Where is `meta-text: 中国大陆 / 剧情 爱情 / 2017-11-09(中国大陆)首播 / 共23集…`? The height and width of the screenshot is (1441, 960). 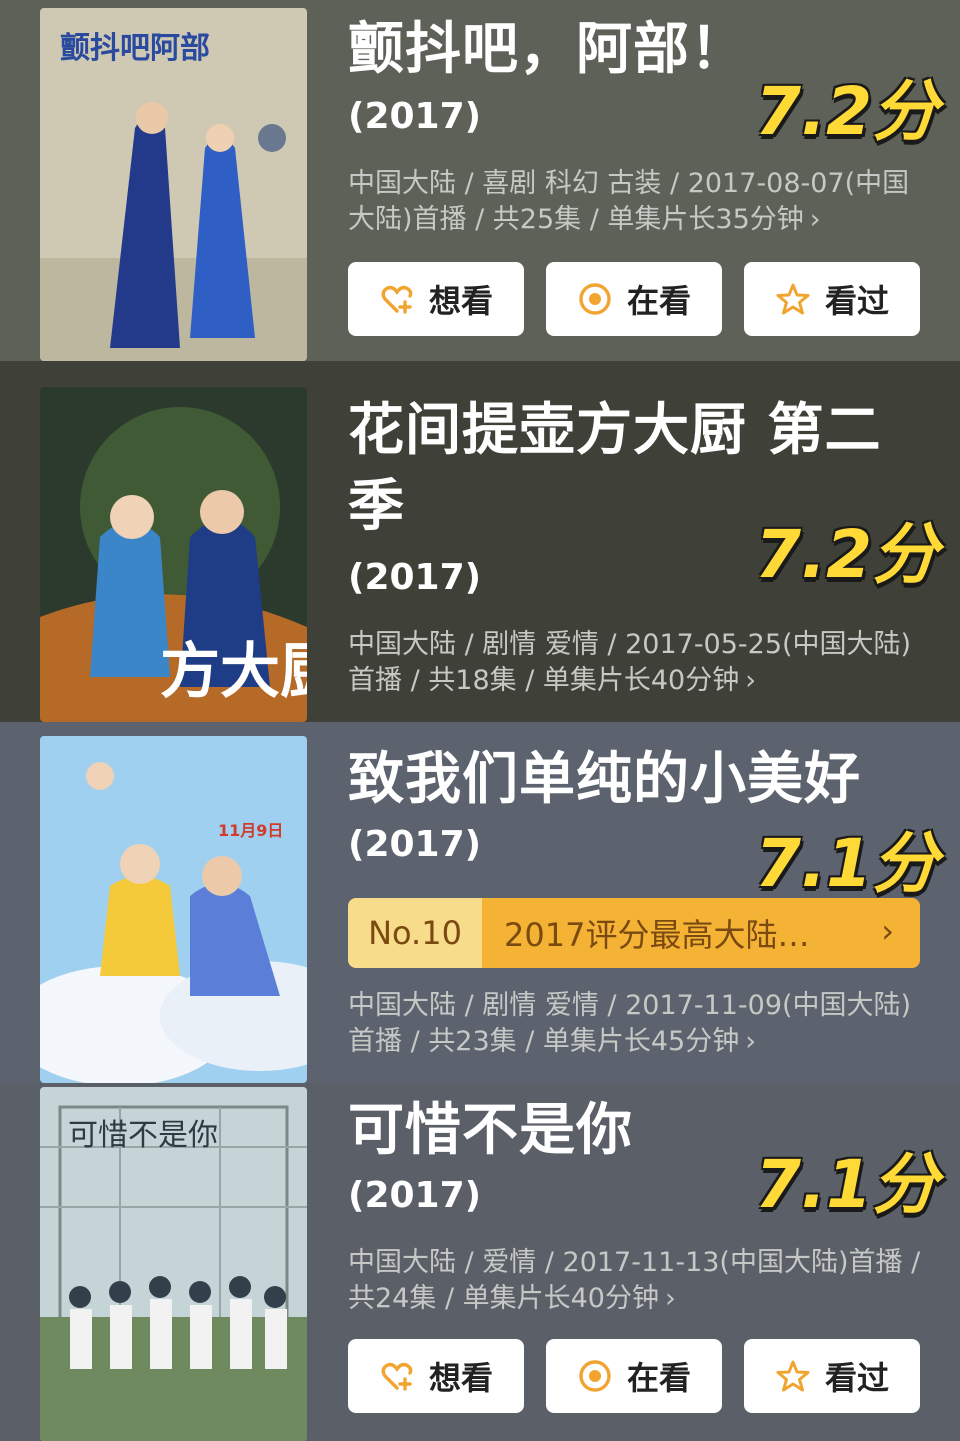
meta-text: 中国大陆 / 剧情 爱情 / 2017-11-09(中国大陆)首播 / 共23集… is located at coordinates (630, 1023).